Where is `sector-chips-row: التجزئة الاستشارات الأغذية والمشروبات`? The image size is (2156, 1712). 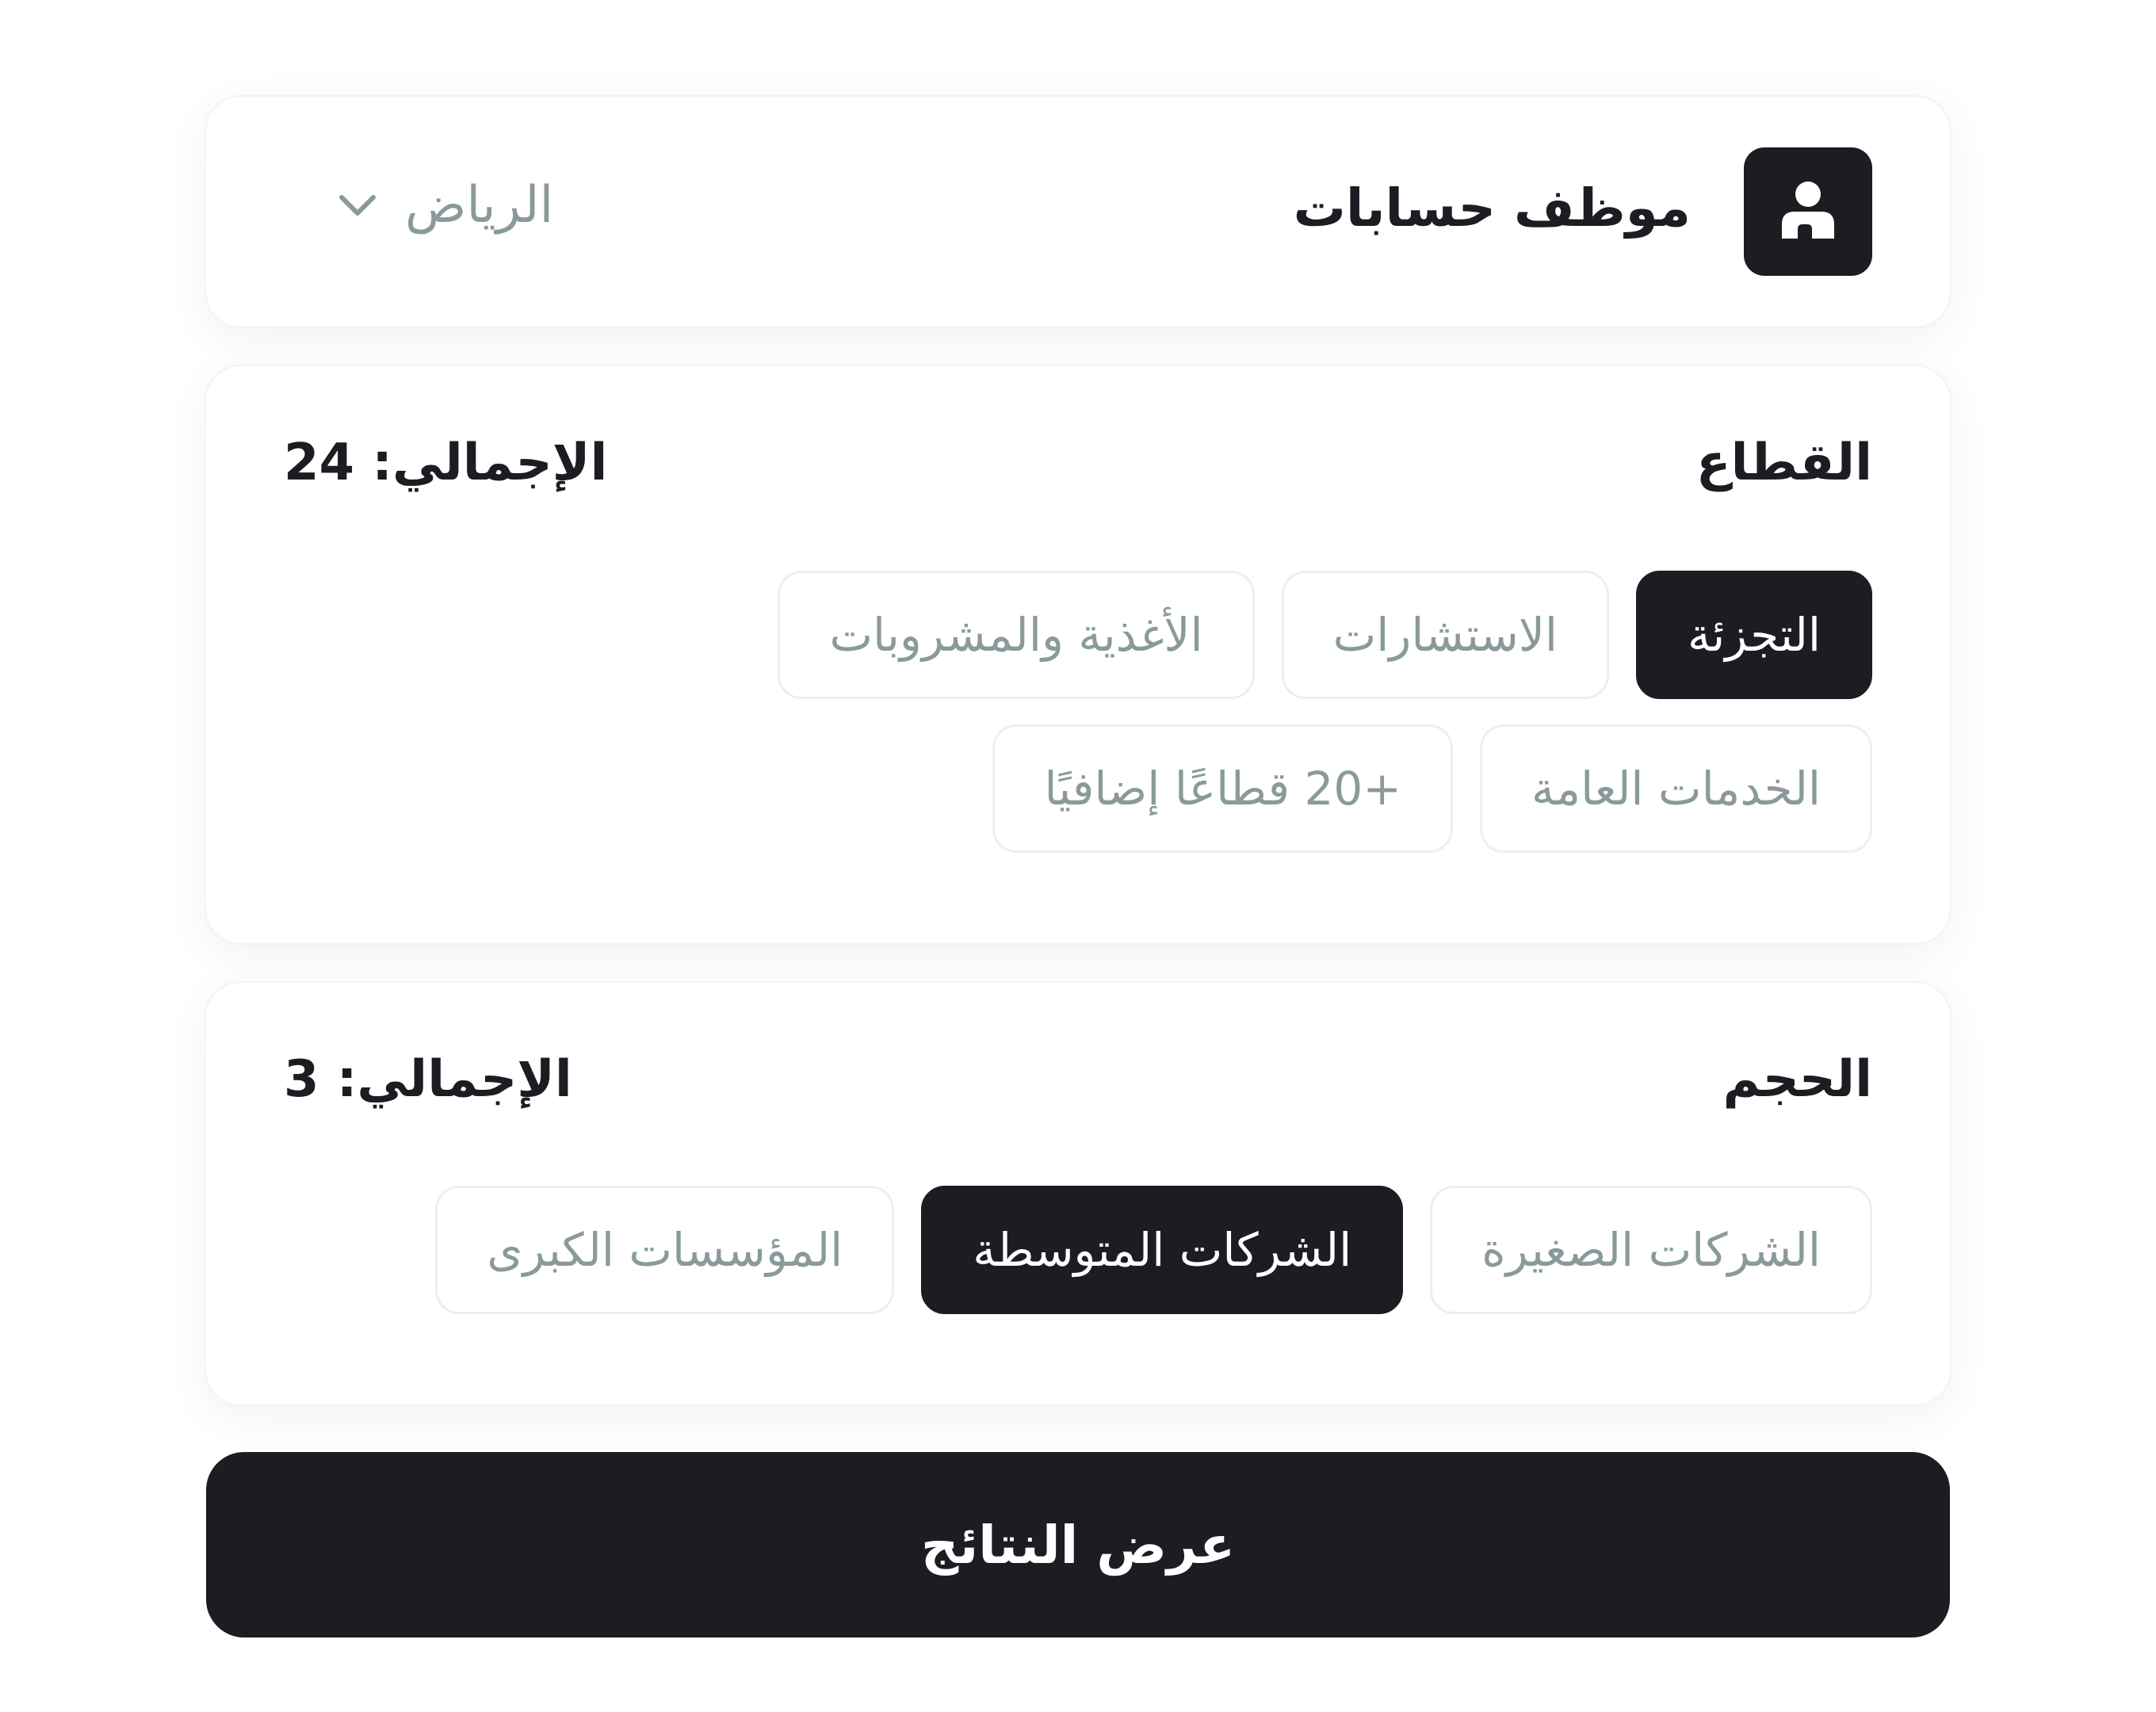
sector-chips-row: التجزئة الاستشارات الأغذية والمشروبات is located at coordinates (1325, 635).